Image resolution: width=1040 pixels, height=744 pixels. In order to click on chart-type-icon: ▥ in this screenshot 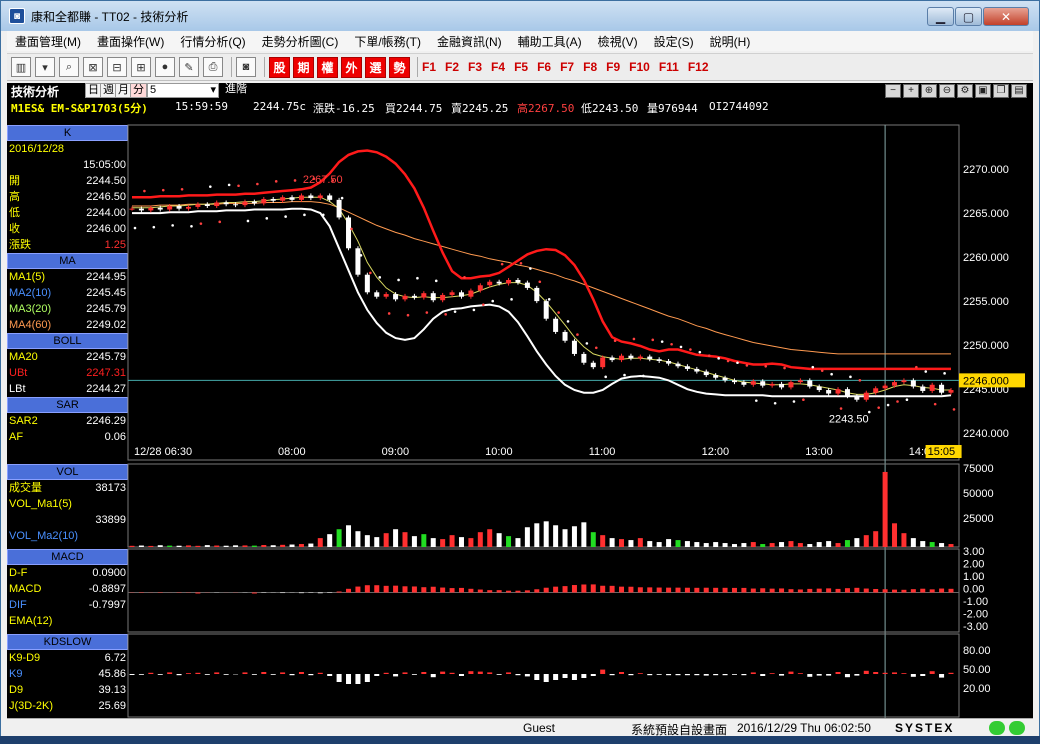, I will do `click(21, 67)`.